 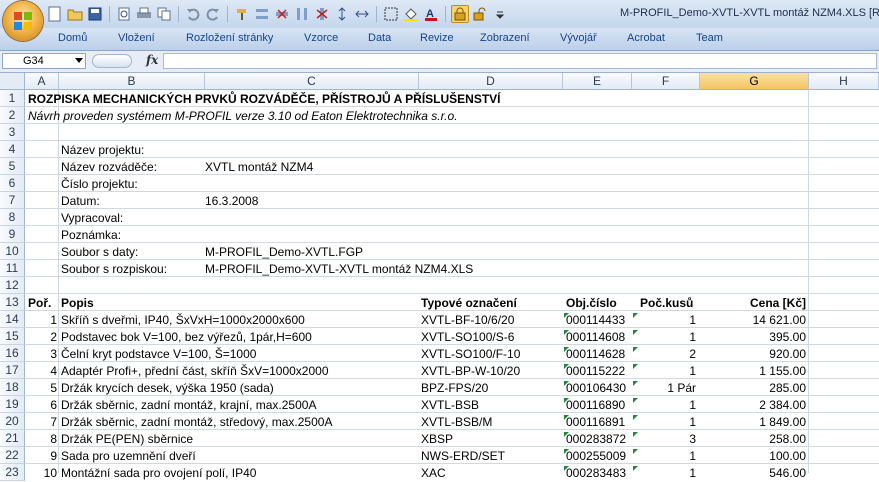 I want to click on column-header-d: D, so click(x=491, y=81).